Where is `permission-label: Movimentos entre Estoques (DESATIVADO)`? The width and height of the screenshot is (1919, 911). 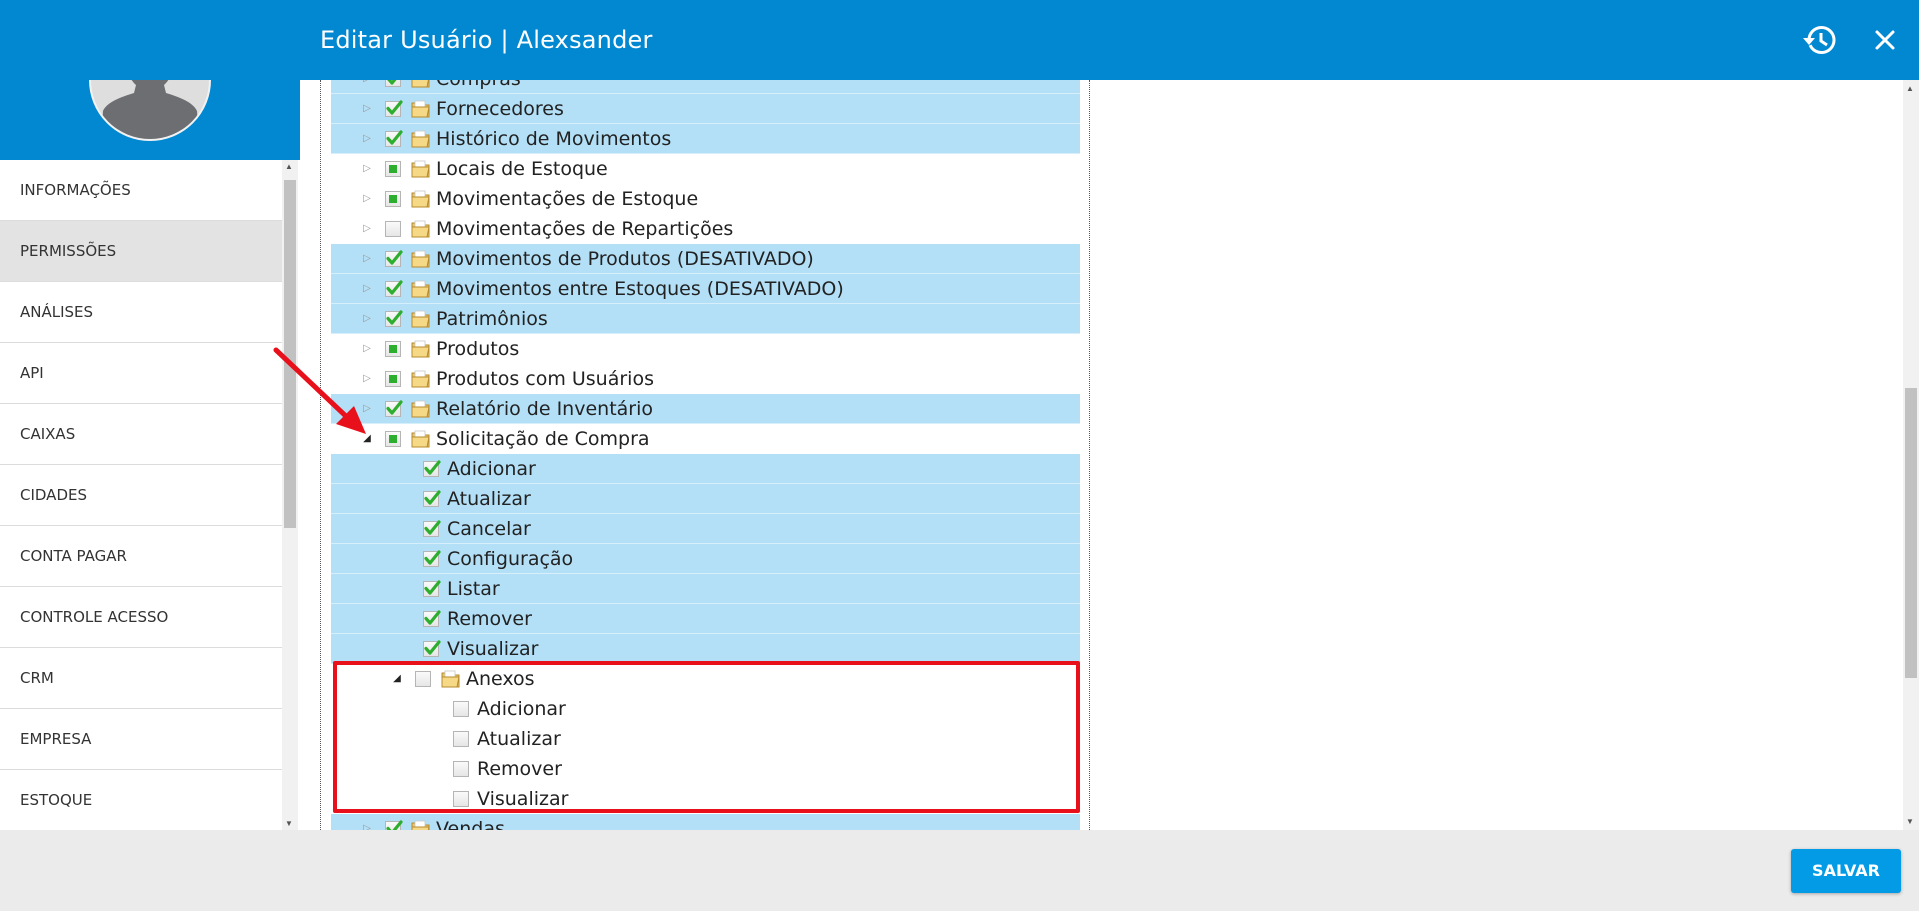 permission-label: Movimentos entre Estoques (DESATIVADO) is located at coordinates (640, 289).